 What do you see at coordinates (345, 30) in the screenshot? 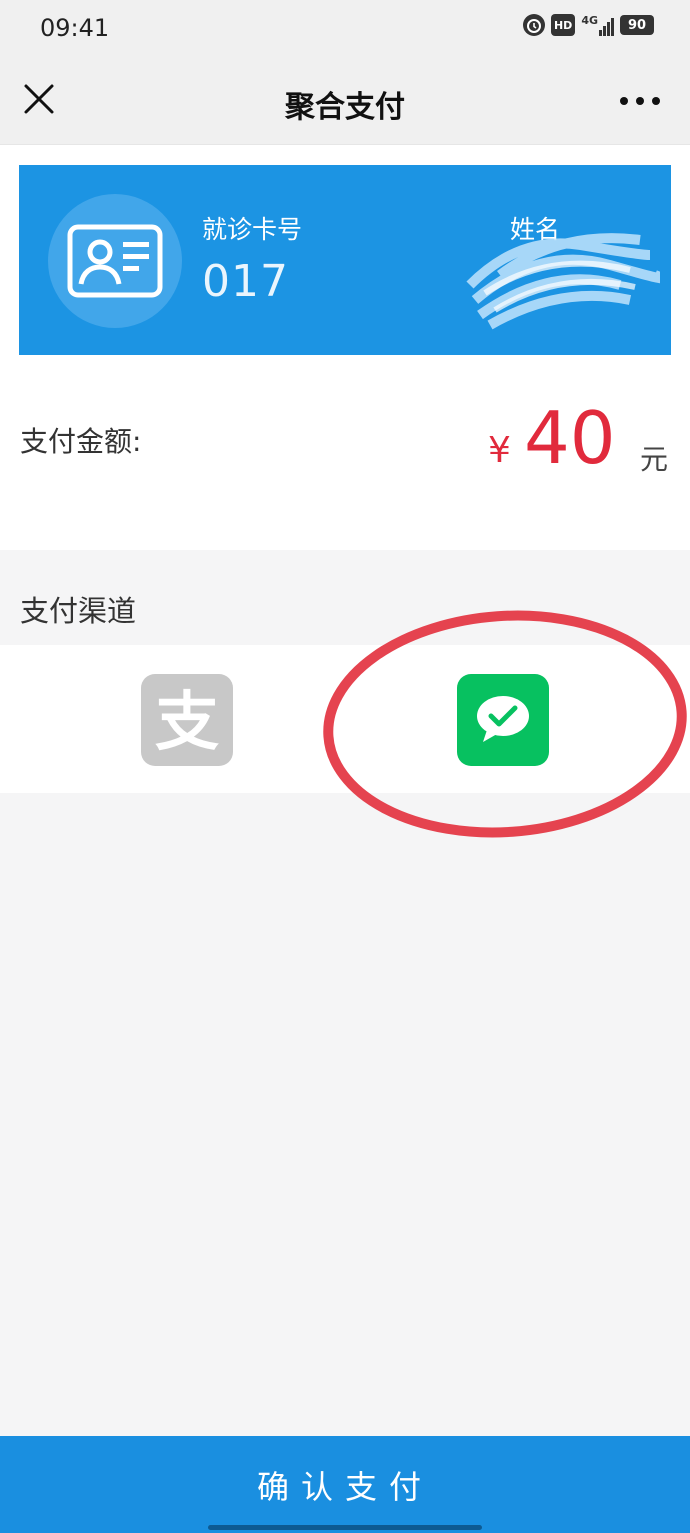
I see `status-bar: 09:41 HD 4G 90` at bounding box center [345, 30].